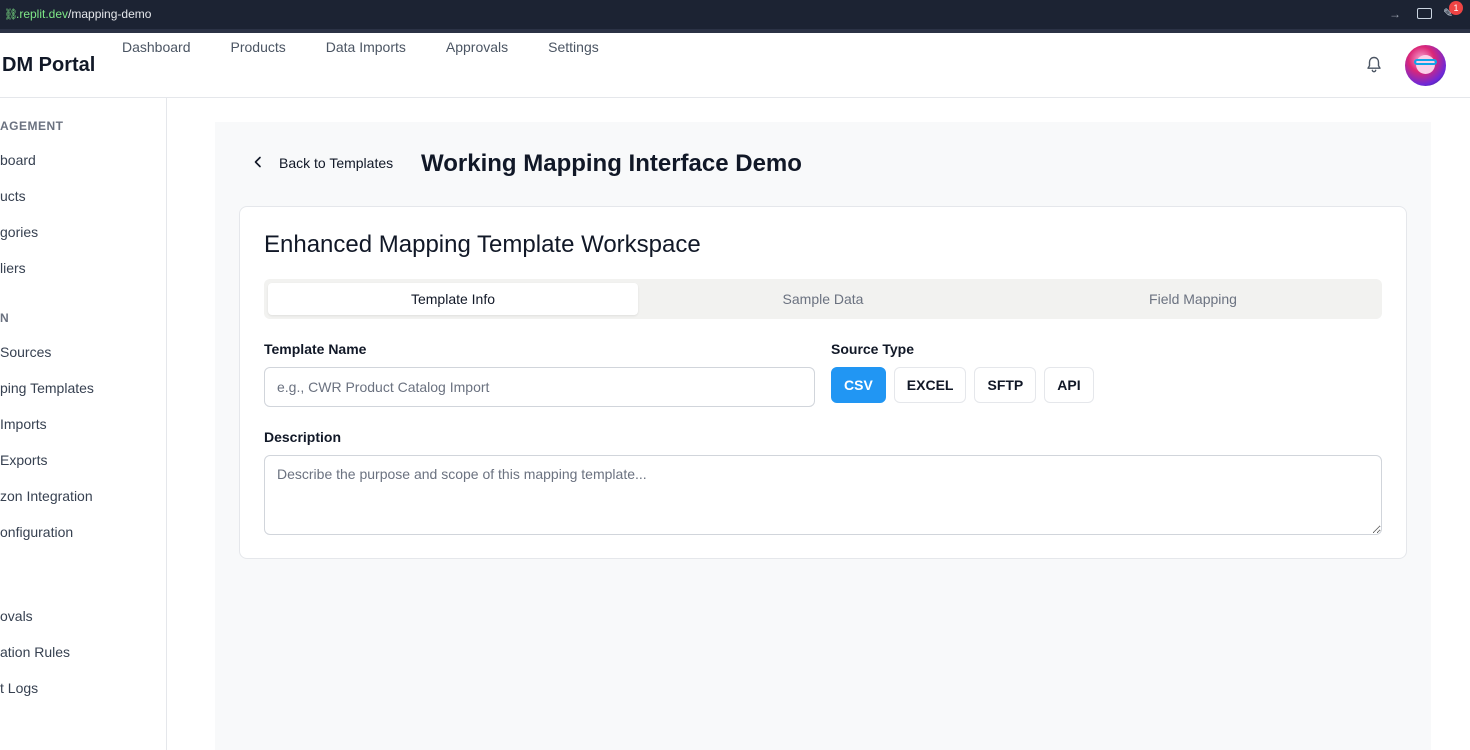 The width and height of the screenshot is (1470, 750). I want to click on tab-sample-data: Sample Data, so click(823, 299).